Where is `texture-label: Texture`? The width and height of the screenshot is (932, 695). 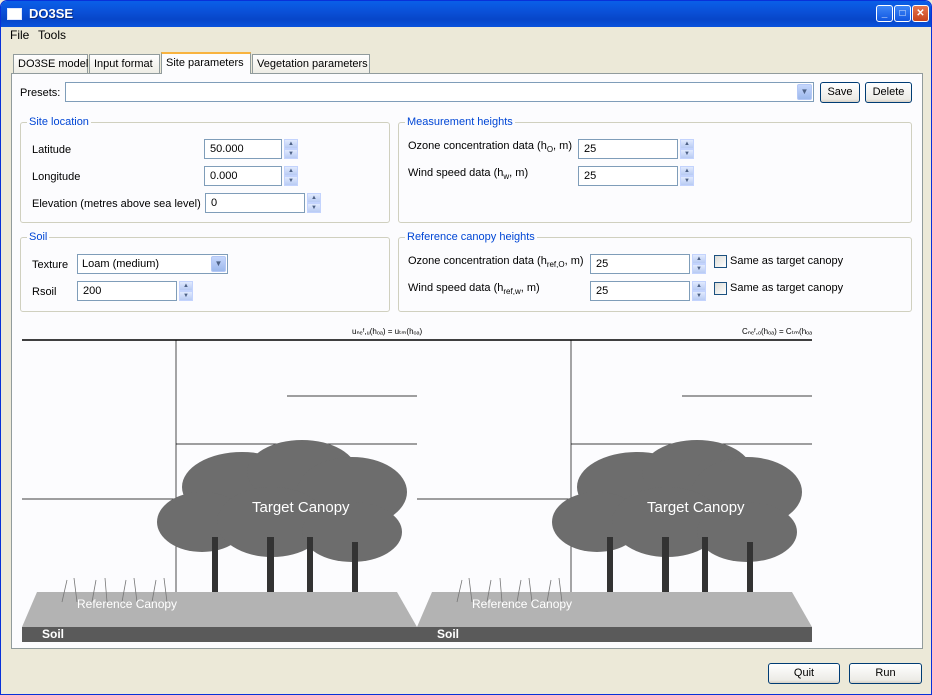 texture-label: Texture is located at coordinates (50, 265).